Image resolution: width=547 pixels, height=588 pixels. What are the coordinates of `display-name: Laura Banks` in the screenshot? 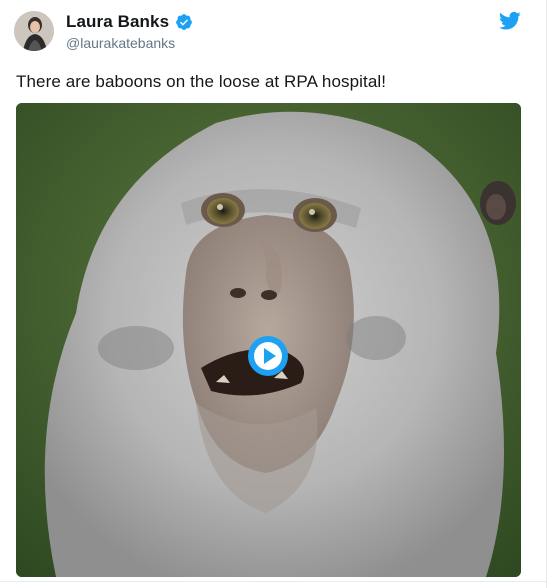 It's located at (117, 22).